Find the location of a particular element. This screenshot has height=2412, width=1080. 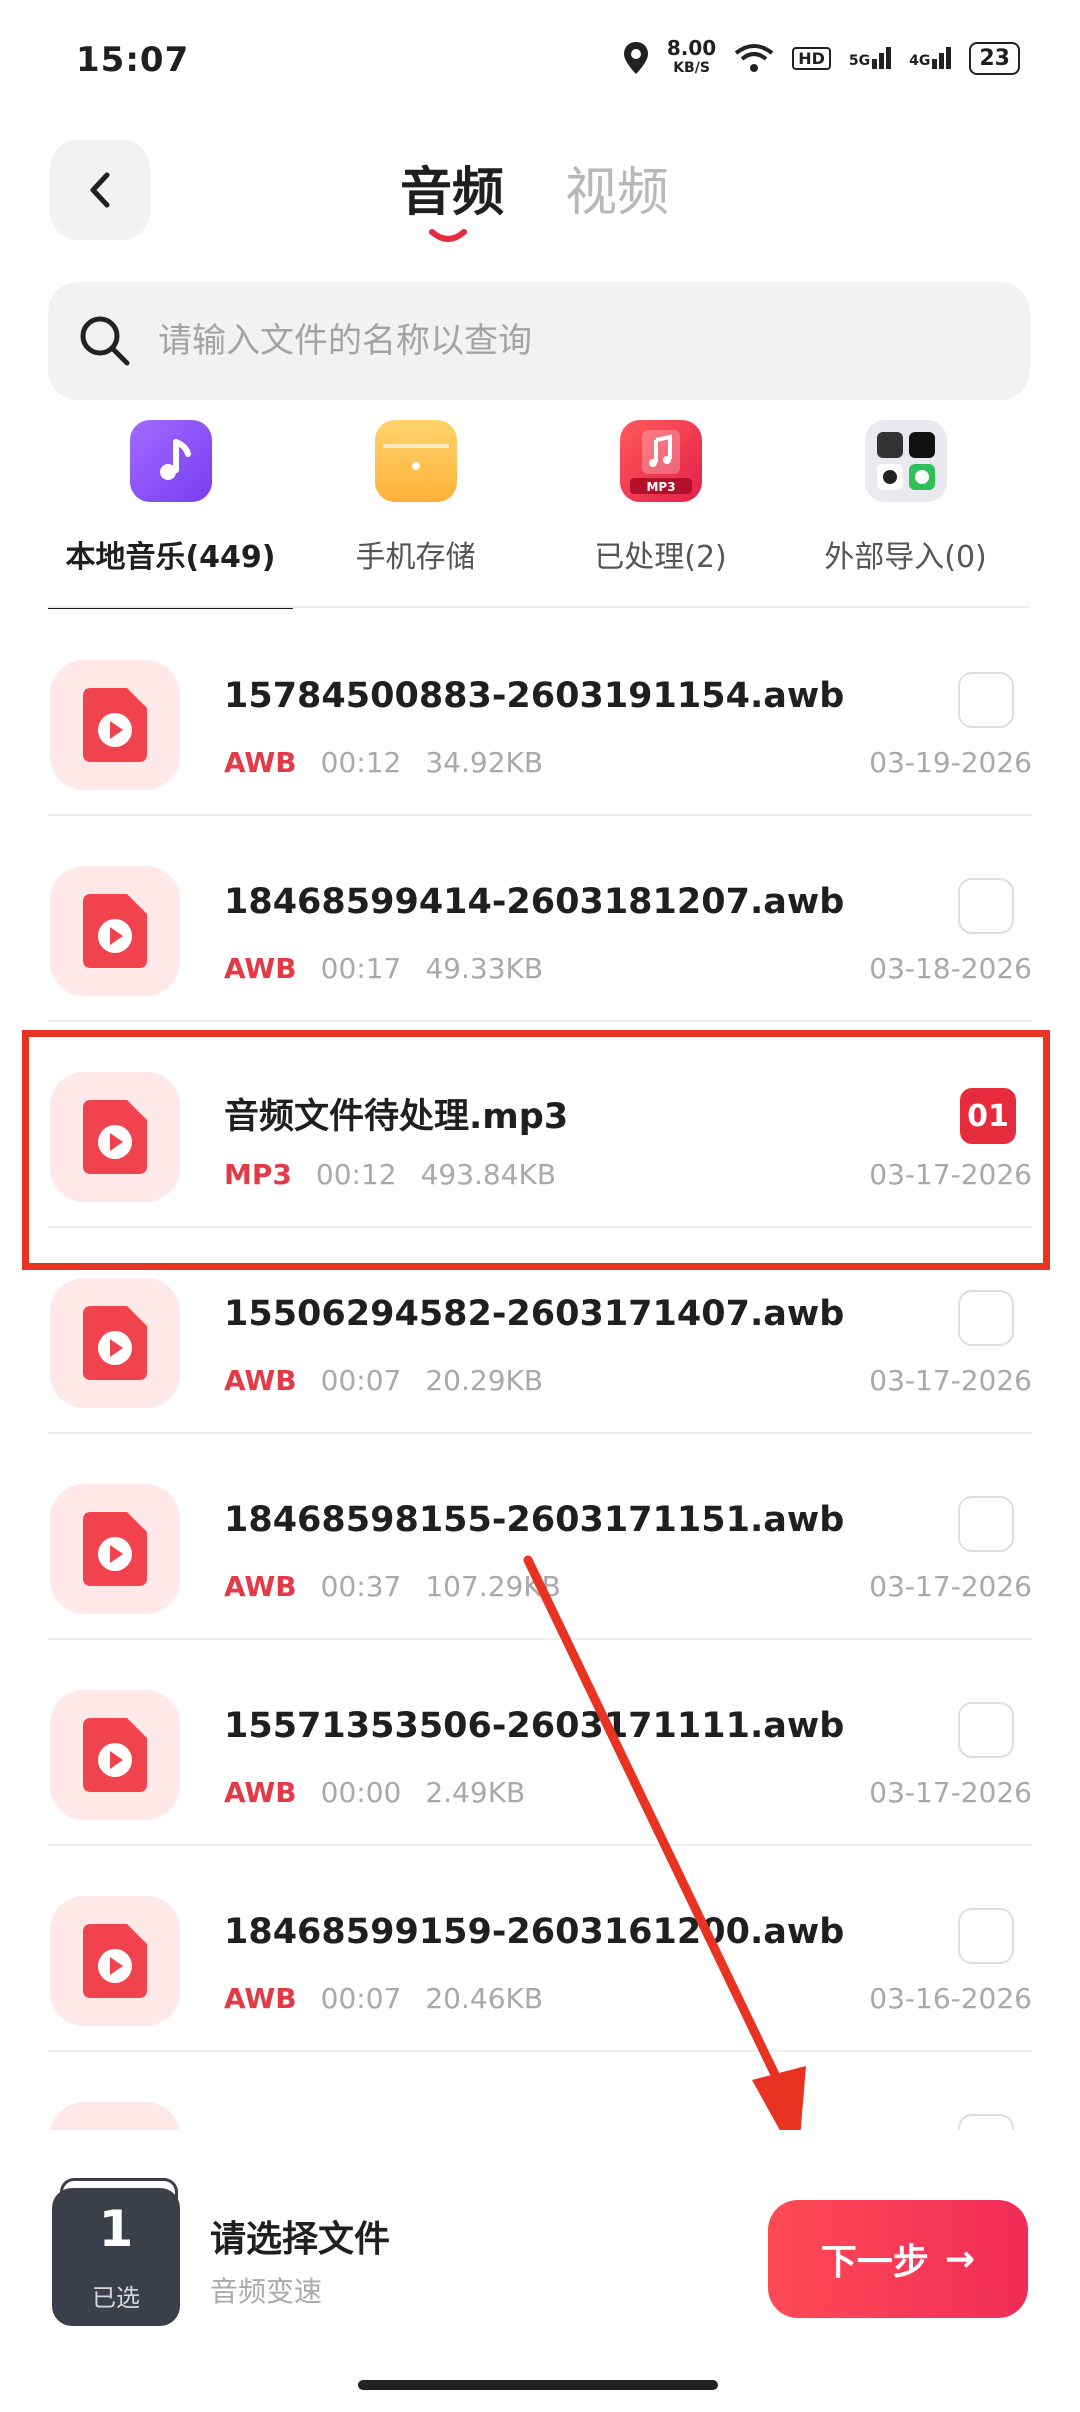

location-icon is located at coordinates (635, 58).